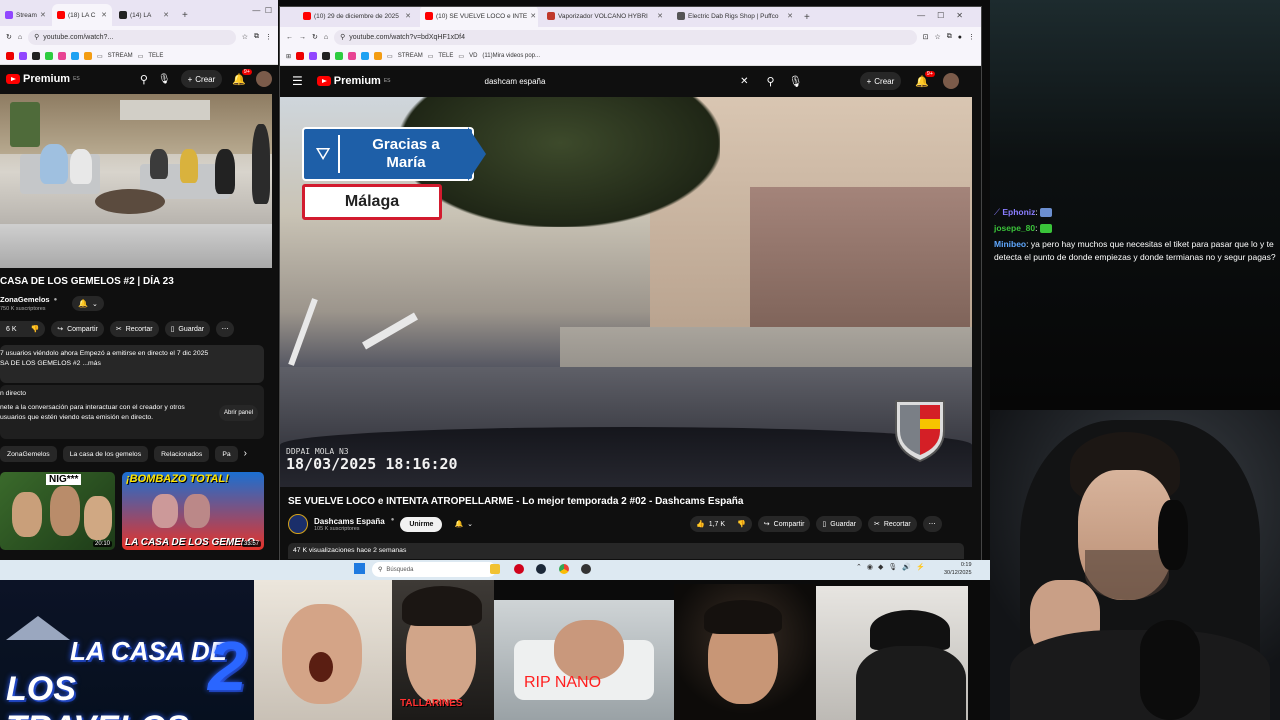  Describe the element at coordinates (298, 524) in the screenshot. I see `channel-avatar` at that location.